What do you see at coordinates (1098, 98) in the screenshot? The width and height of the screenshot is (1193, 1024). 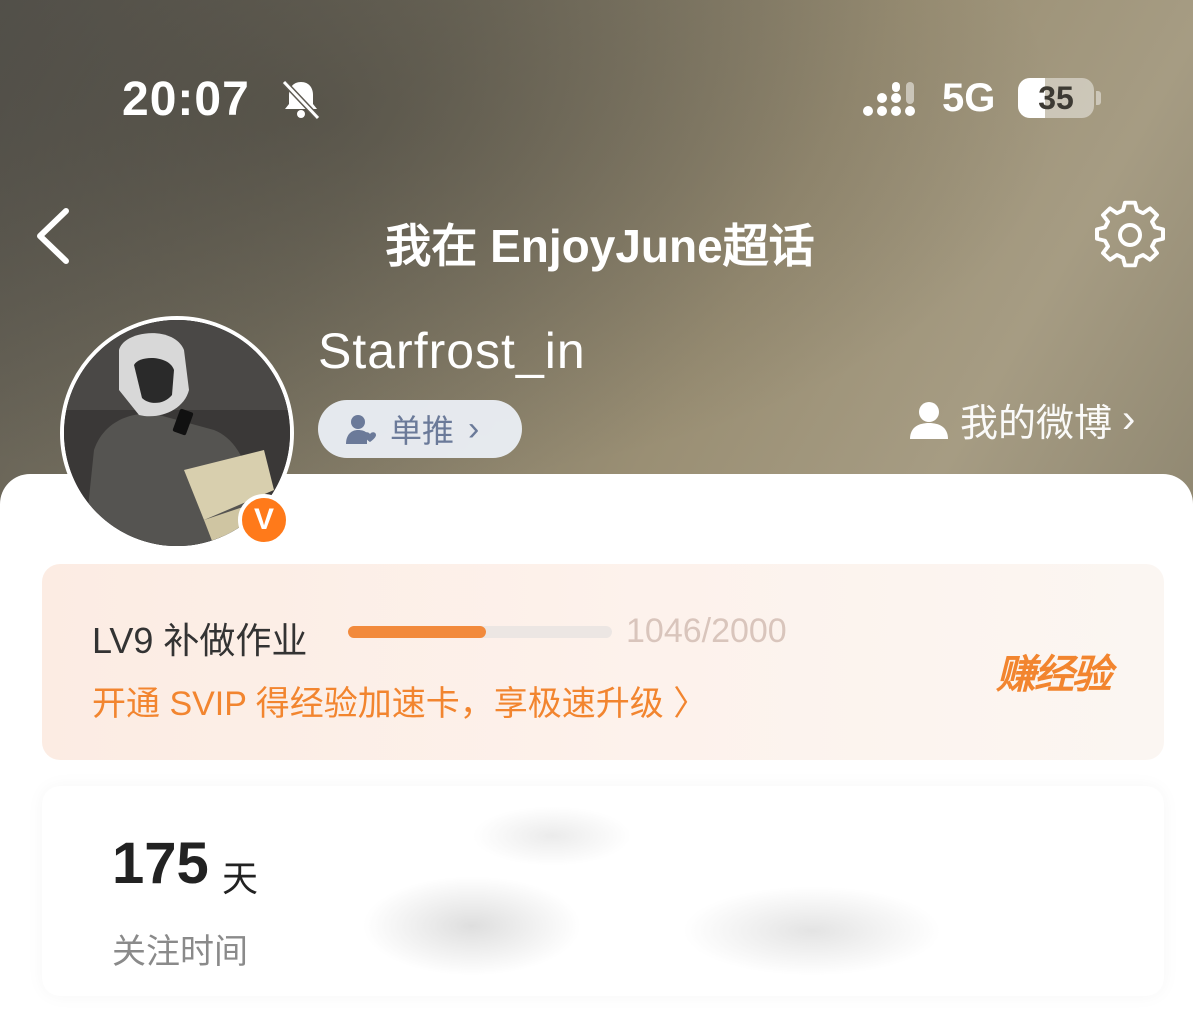 I see `battery-tip` at bounding box center [1098, 98].